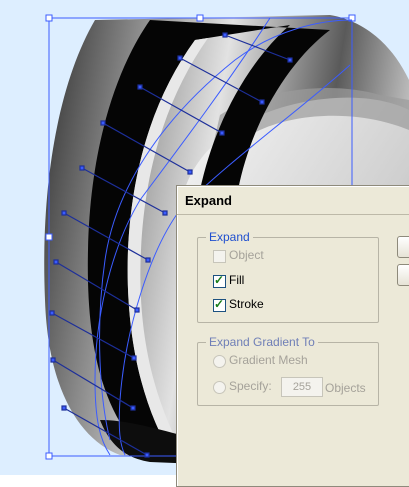 The image size is (409, 487). Describe the element at coordinates (302, 387) in the screenshot. I see `specify-count-input: 255` at that location.